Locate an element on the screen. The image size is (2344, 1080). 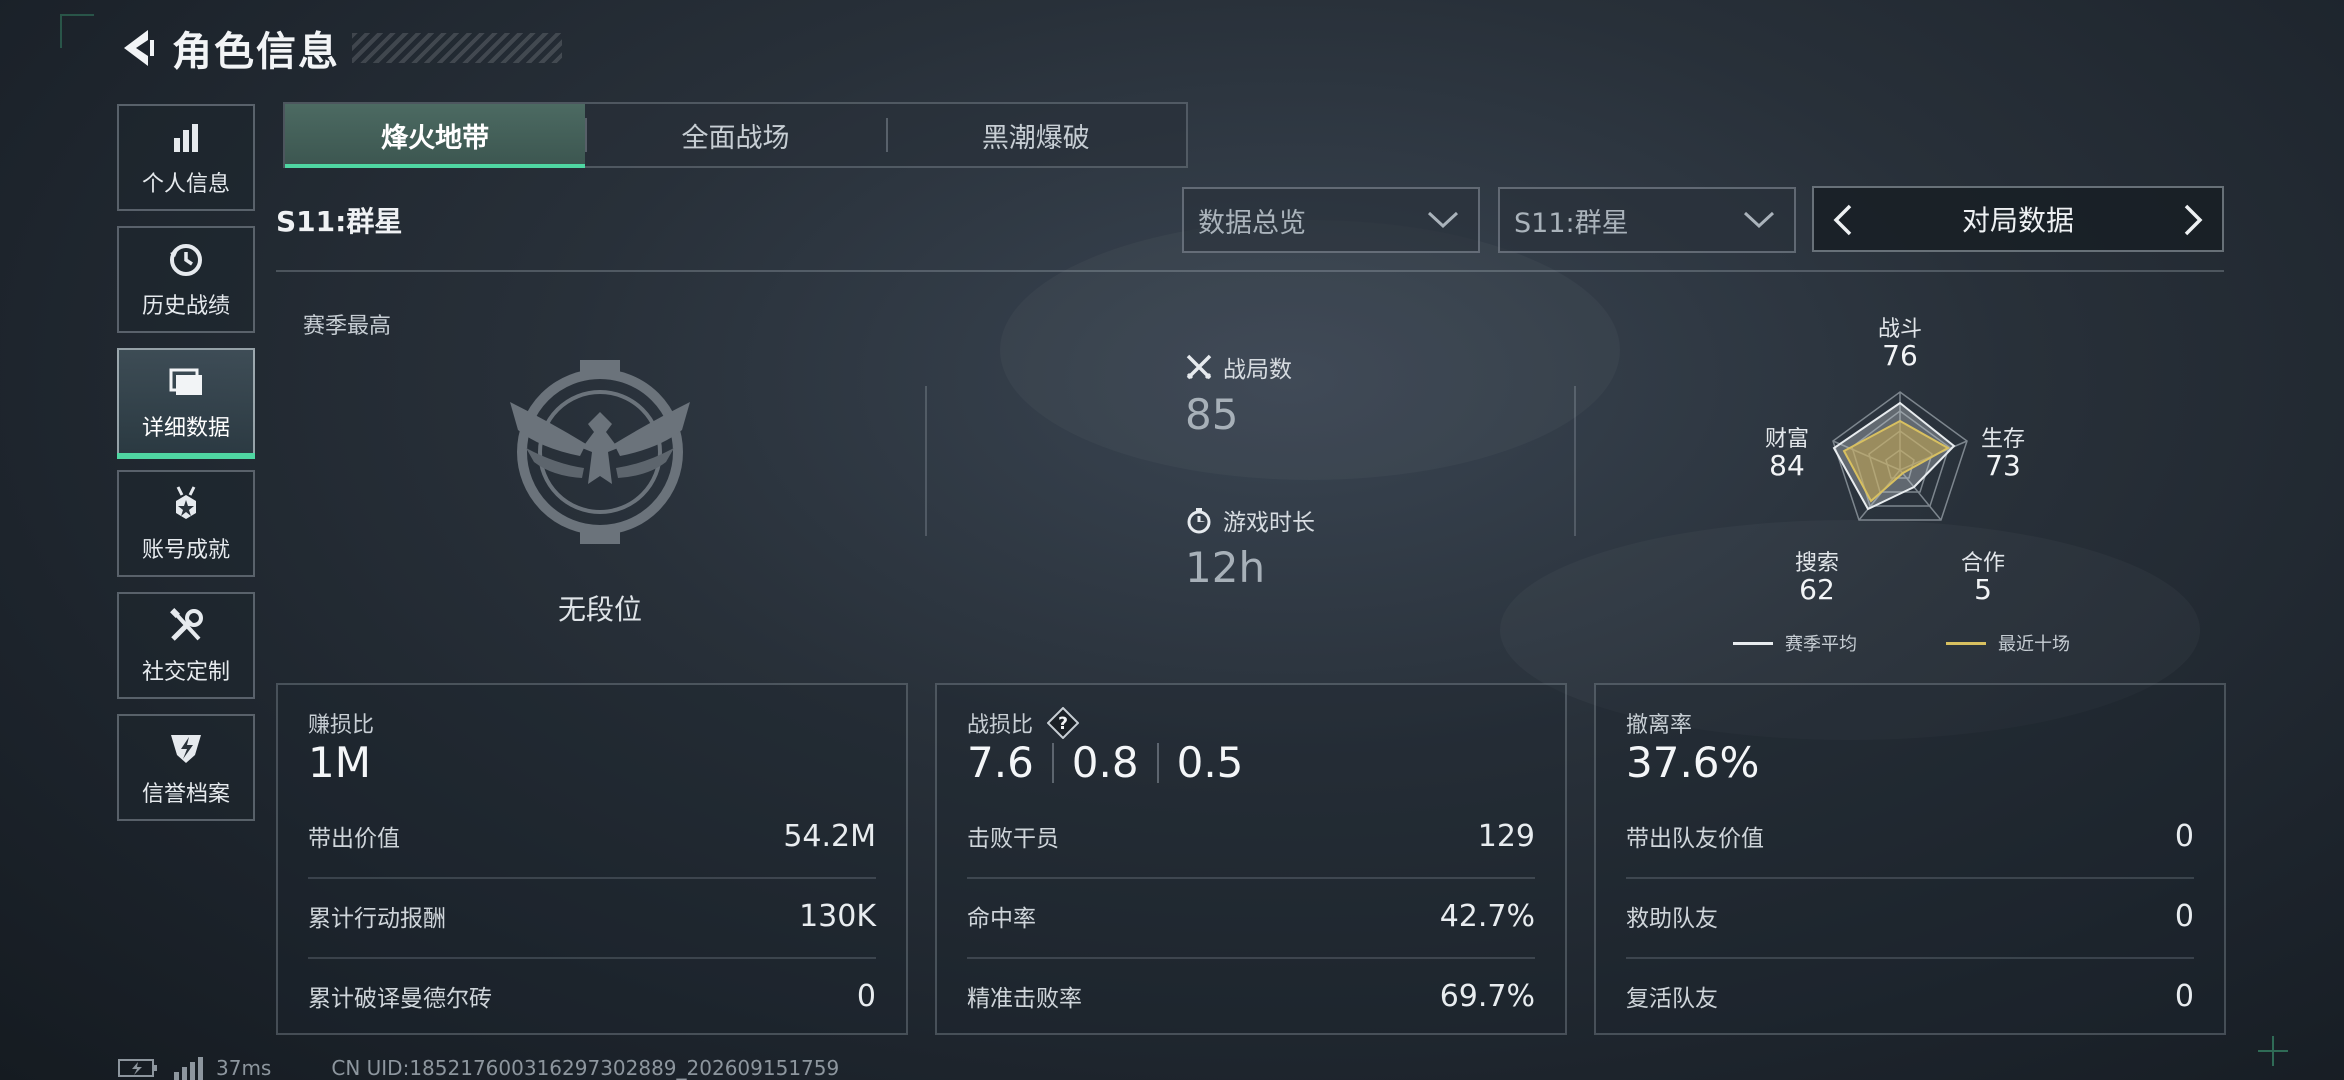
data-type-pager: 对局数据 is located at coordinates (2018, 219).